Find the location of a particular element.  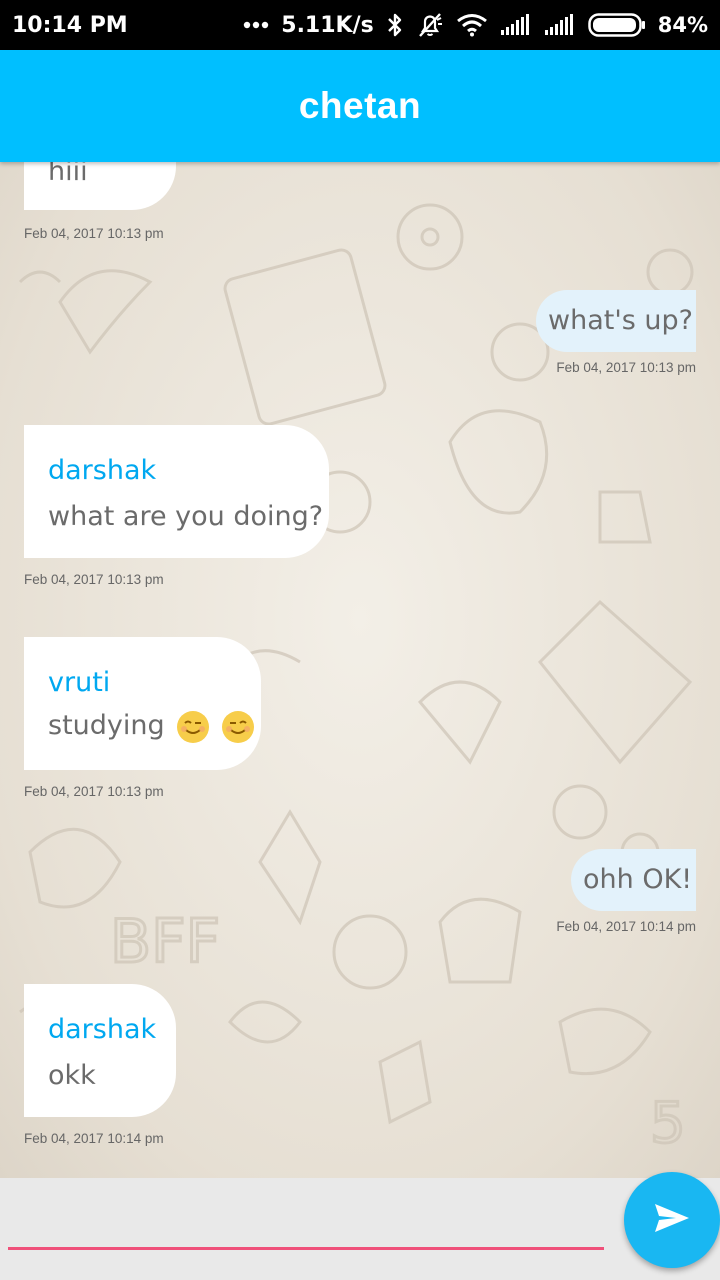

message-bubble-outgoing: ohh OK! is located at coordinates (633, 880).